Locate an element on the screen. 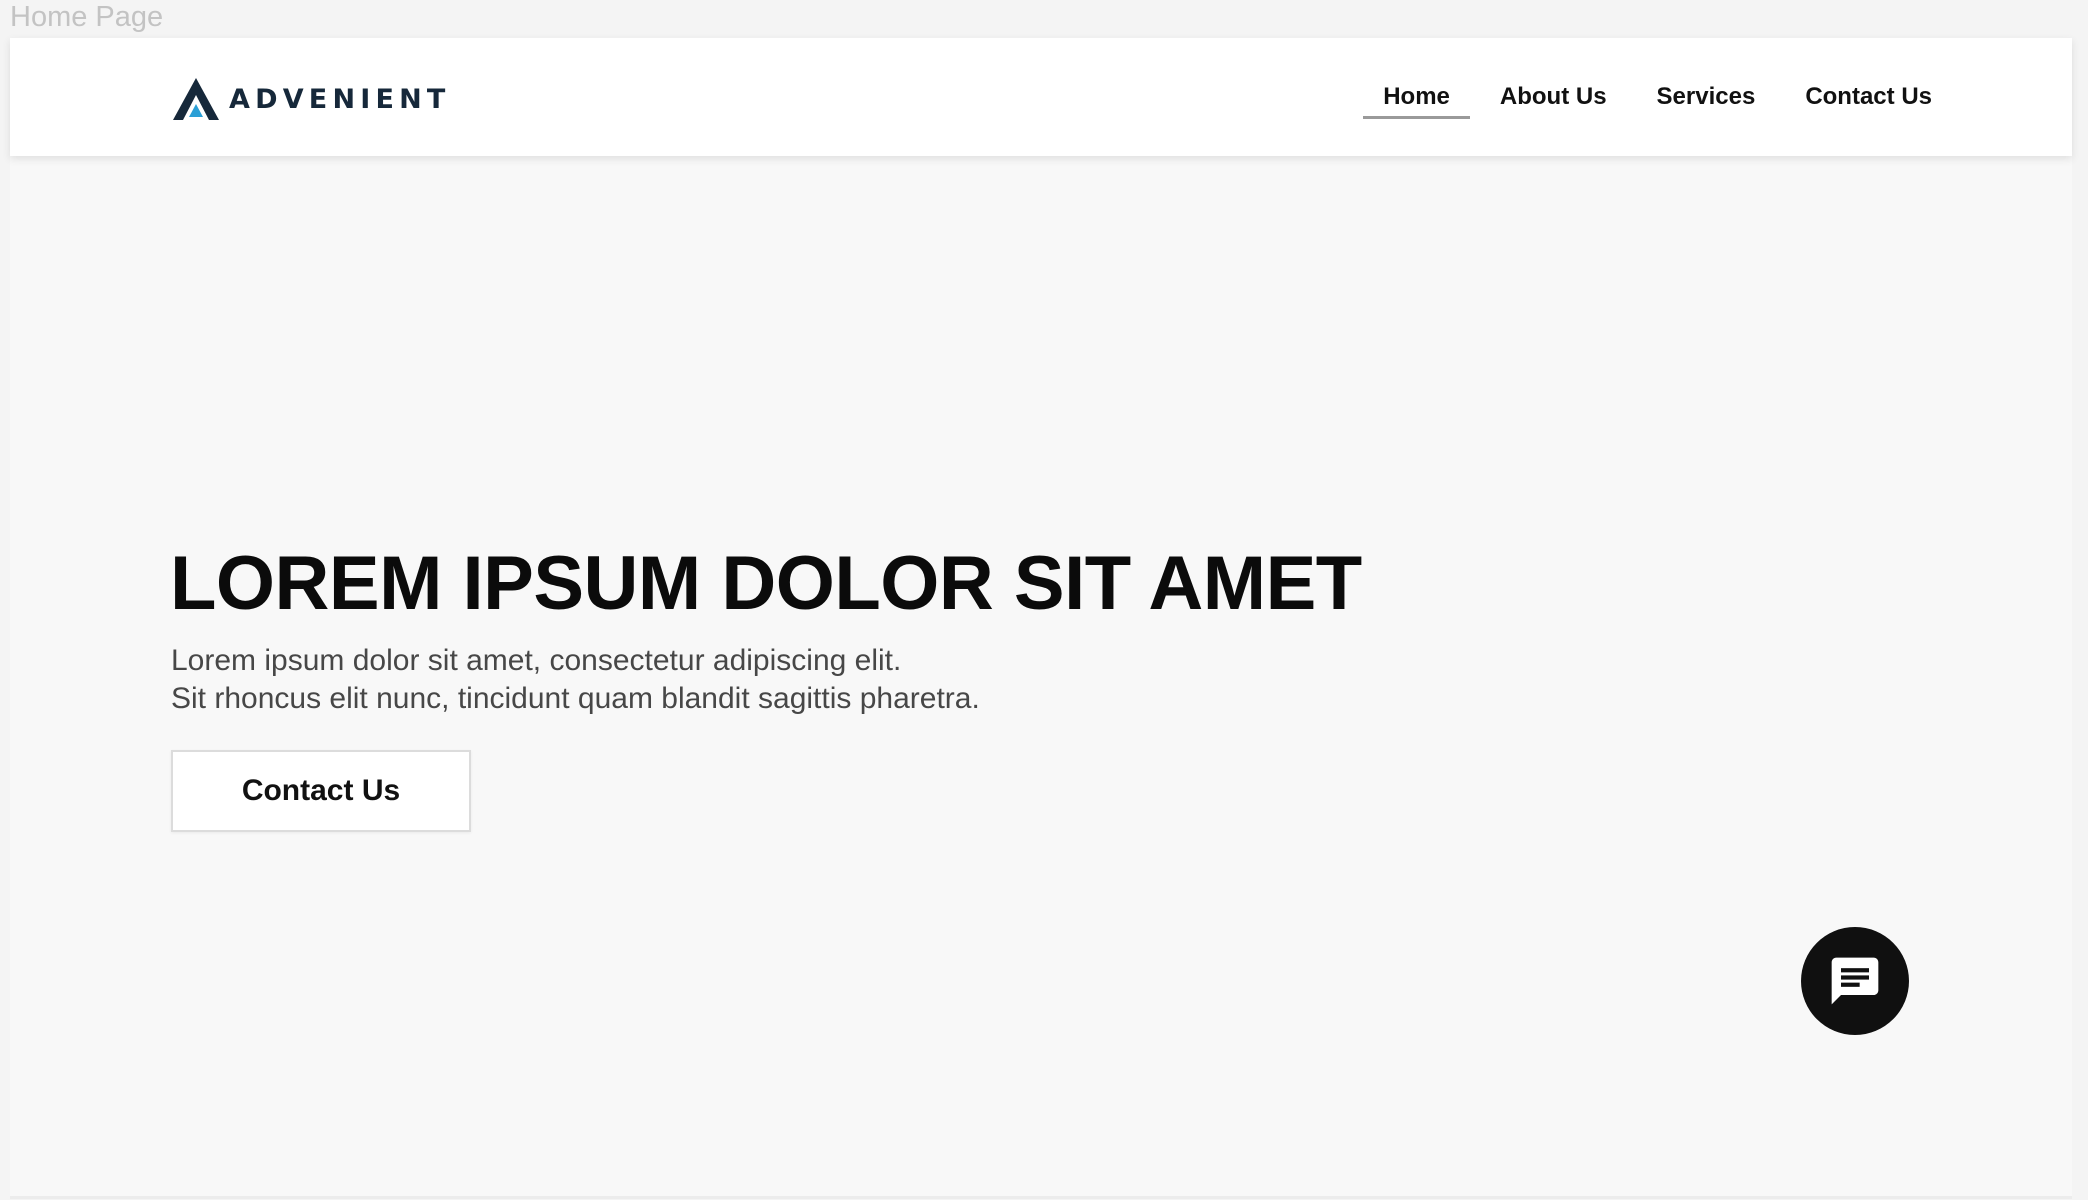  main-nav: Home About Us Services Contact Us is located at coordinates (1632, 97).